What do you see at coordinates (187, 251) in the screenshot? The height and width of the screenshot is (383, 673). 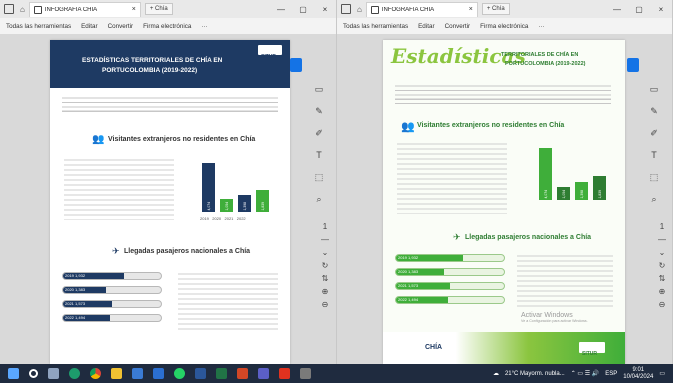 I see `section-arrivals-title: Llegadas pasajeros nacionales a Chía` at bounding box center [187, 251].